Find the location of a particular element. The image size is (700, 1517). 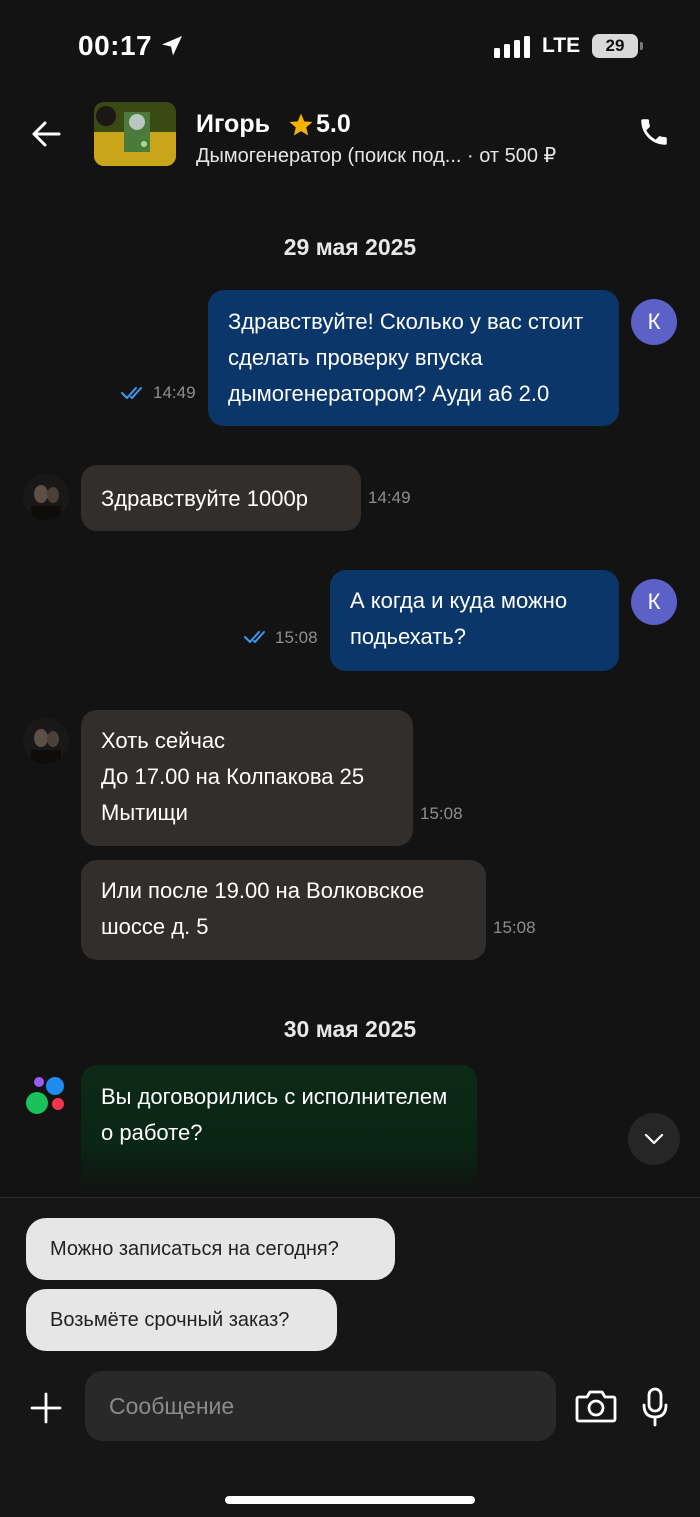

app-logo-icon is located at coordinates (45, 1095).